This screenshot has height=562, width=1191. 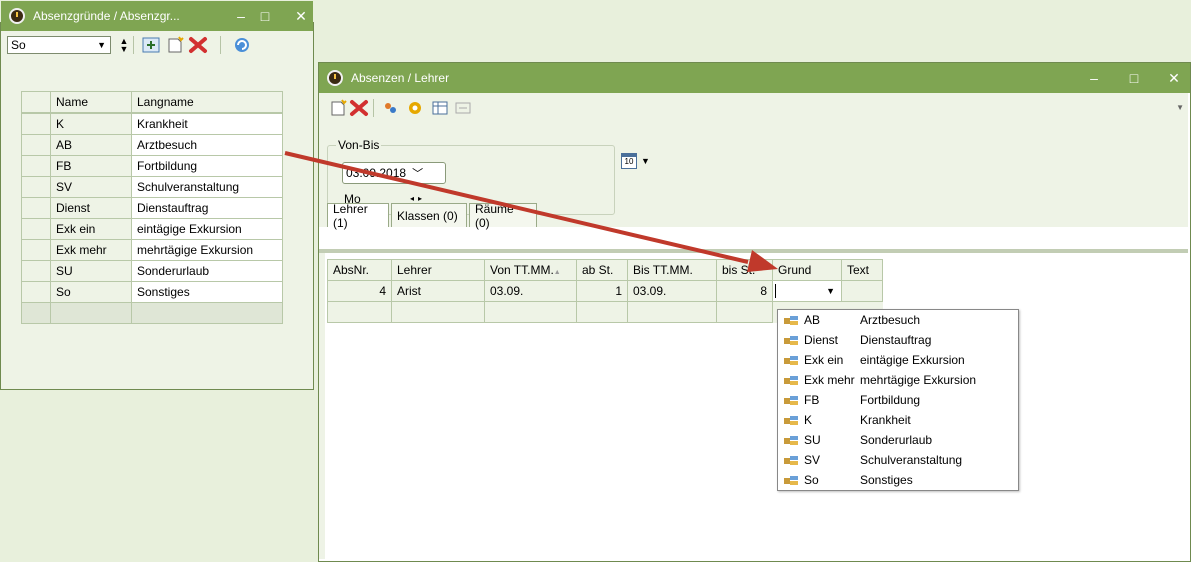 What do you see at coordinates (418, 198) in the screenshot?
I see `day-stepper: ◂▸` at bounding box center [418, 198].